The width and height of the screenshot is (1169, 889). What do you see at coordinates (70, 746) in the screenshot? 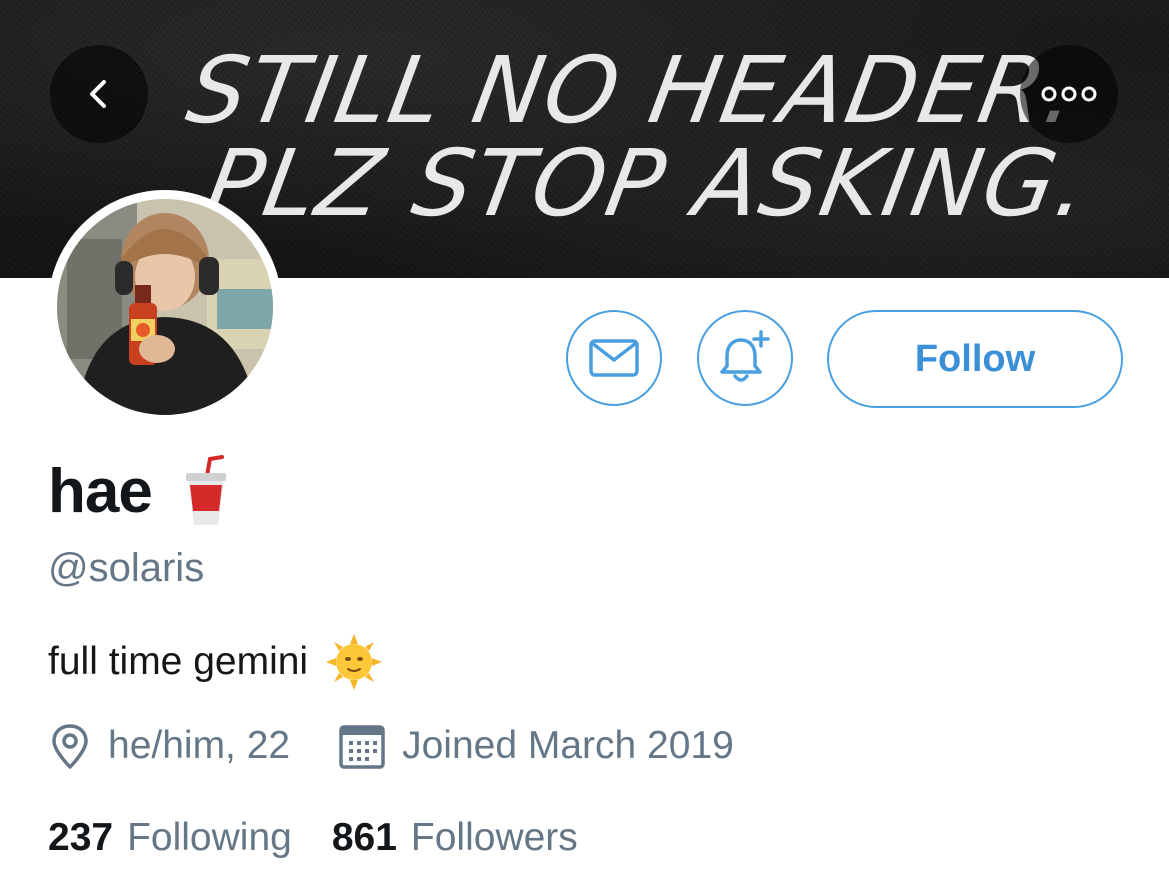
I see `location-pin-icon` at bounding box center [70, 746].